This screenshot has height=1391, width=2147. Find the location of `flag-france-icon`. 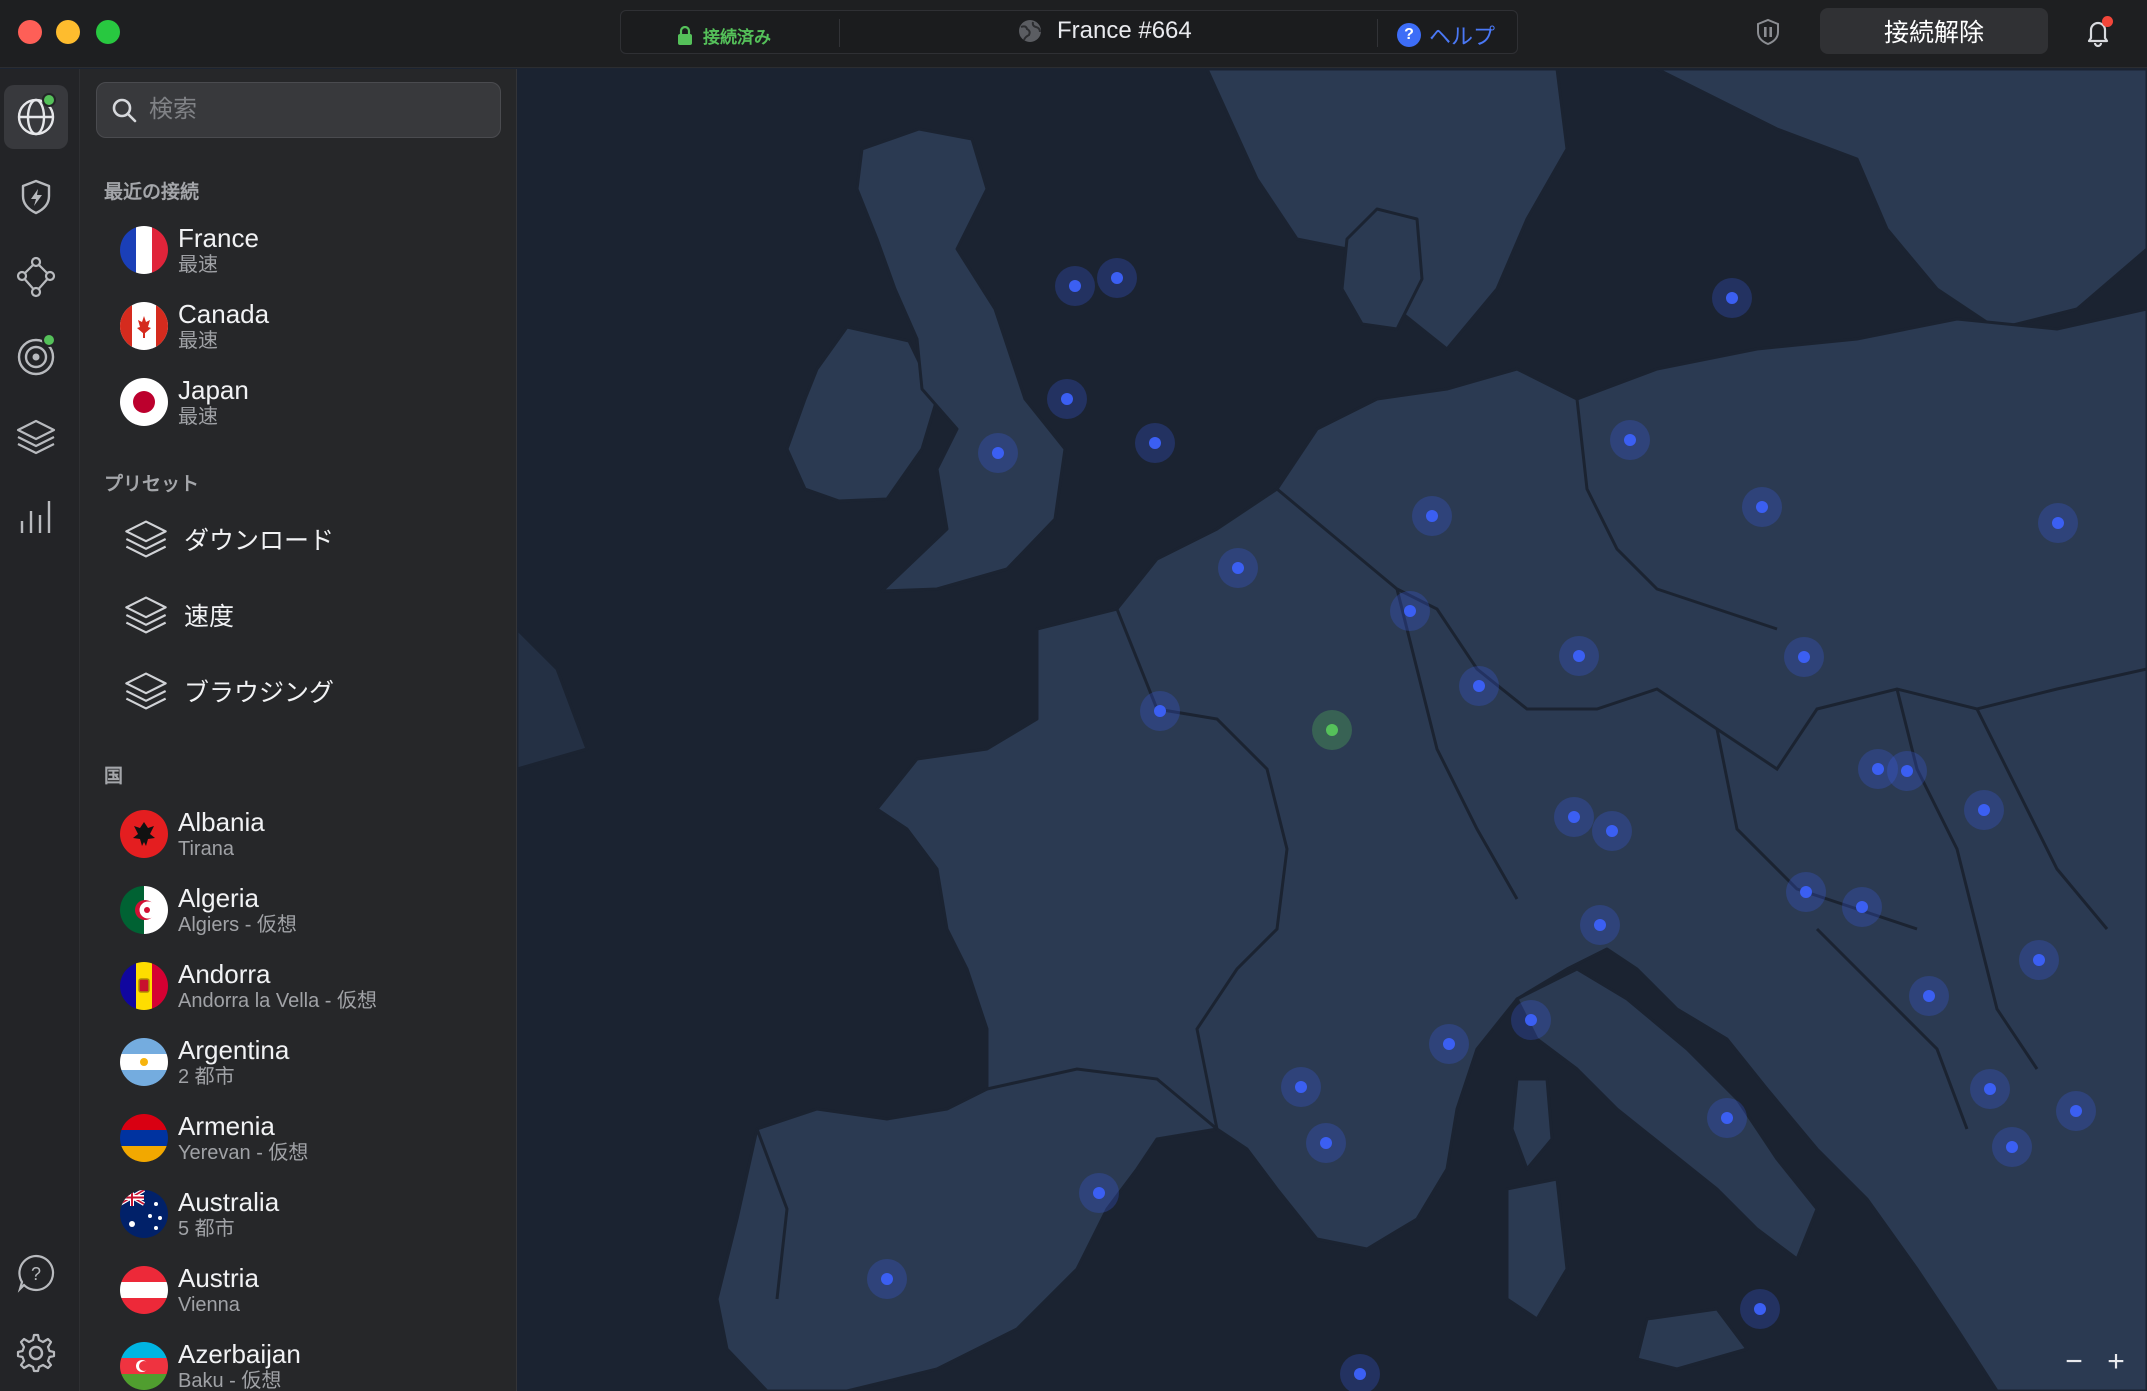

flag-france-icon is located at coordinates (144, 250).